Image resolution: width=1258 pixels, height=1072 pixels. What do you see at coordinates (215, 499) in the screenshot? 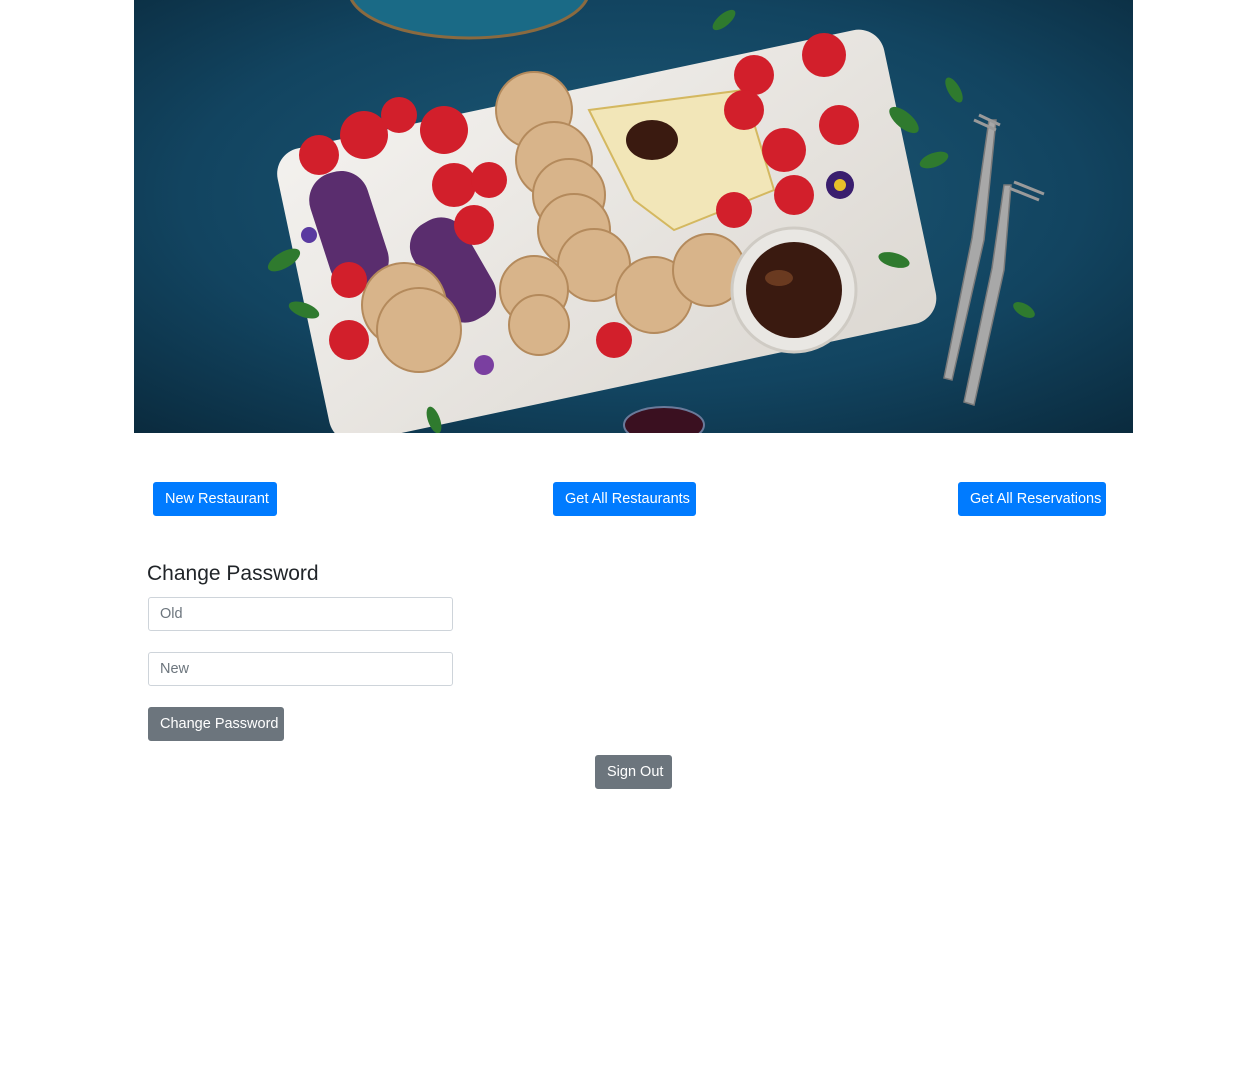
I see `new-restaurant-button: New Restaurant` at bounding box center [215, 499].